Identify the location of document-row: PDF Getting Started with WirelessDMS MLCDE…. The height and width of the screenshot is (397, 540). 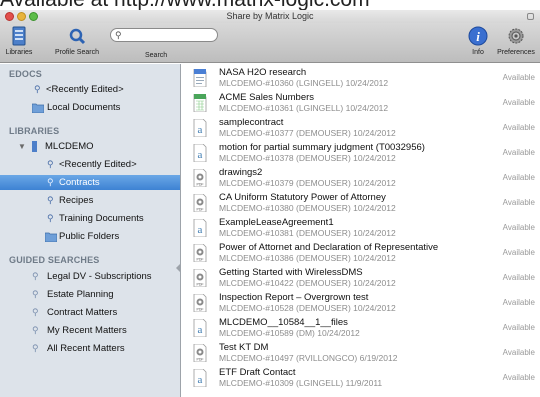
(361, 279).